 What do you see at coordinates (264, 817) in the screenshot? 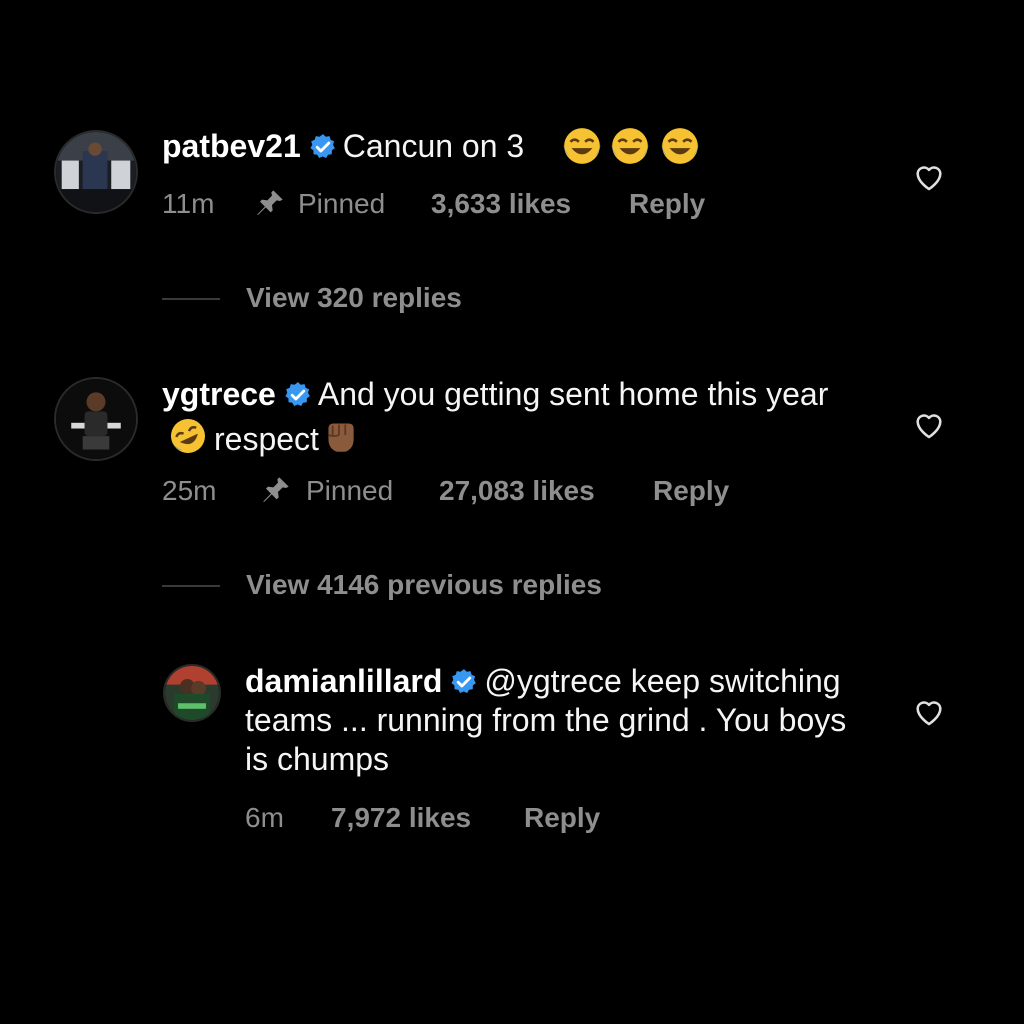
I see `comment-time: 6m` at bounding box center [264, 817].